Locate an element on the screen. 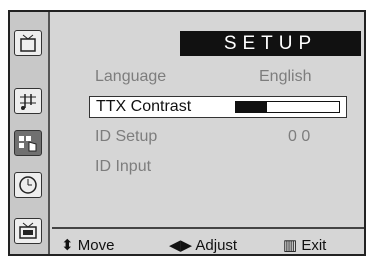 The image size is (376, 267). pc-icon is located at coordinates (28, 231).